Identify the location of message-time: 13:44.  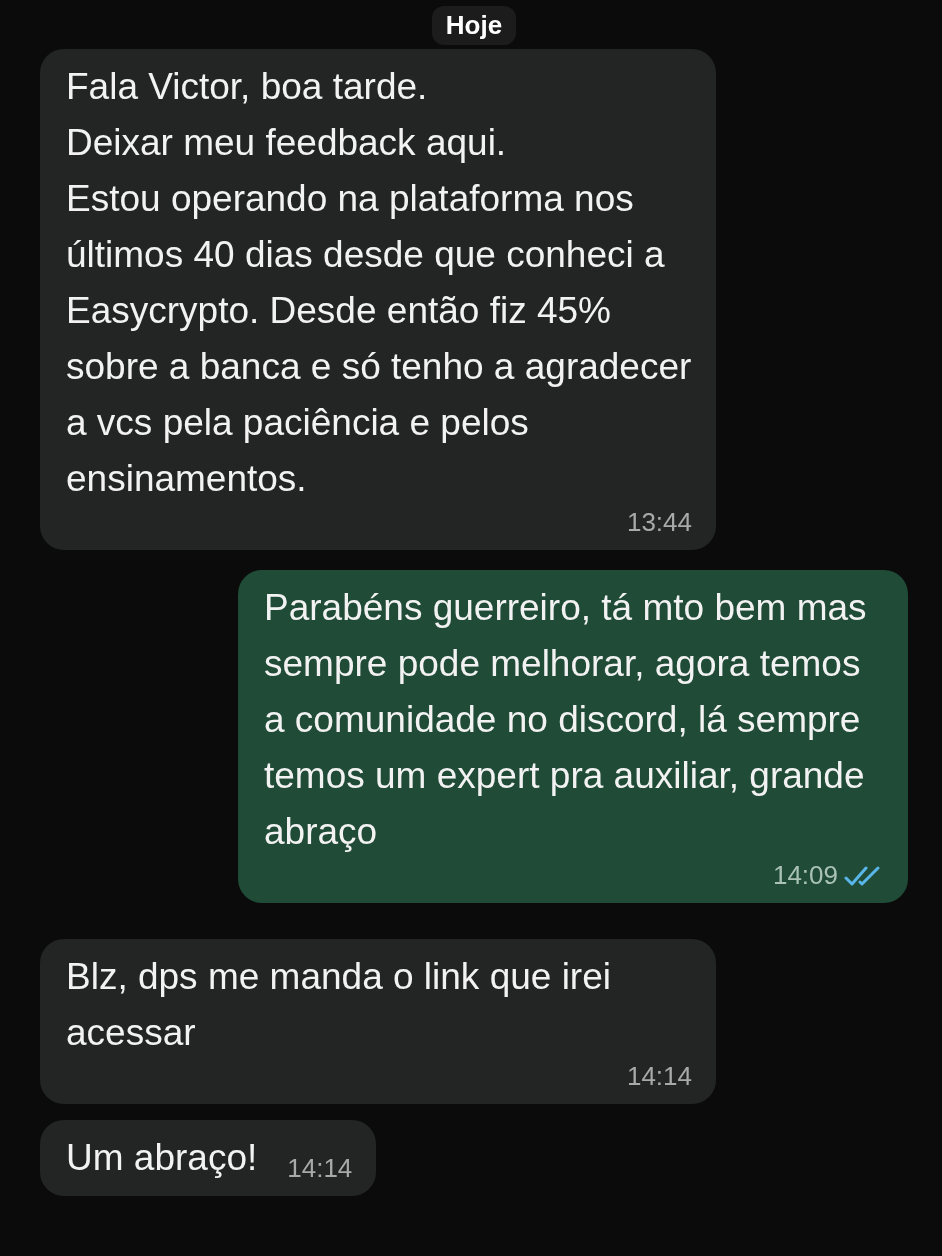
(659, 522).